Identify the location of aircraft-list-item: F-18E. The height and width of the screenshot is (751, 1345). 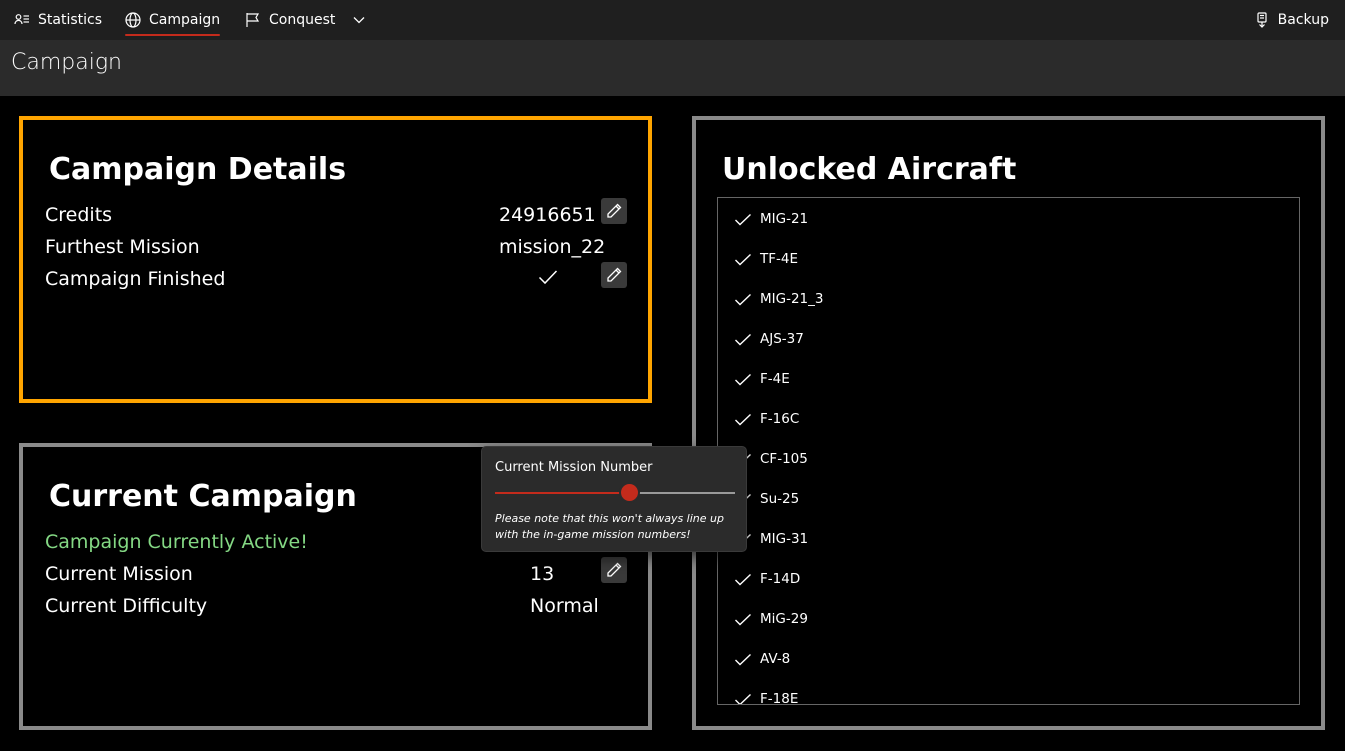
(1008, 692).